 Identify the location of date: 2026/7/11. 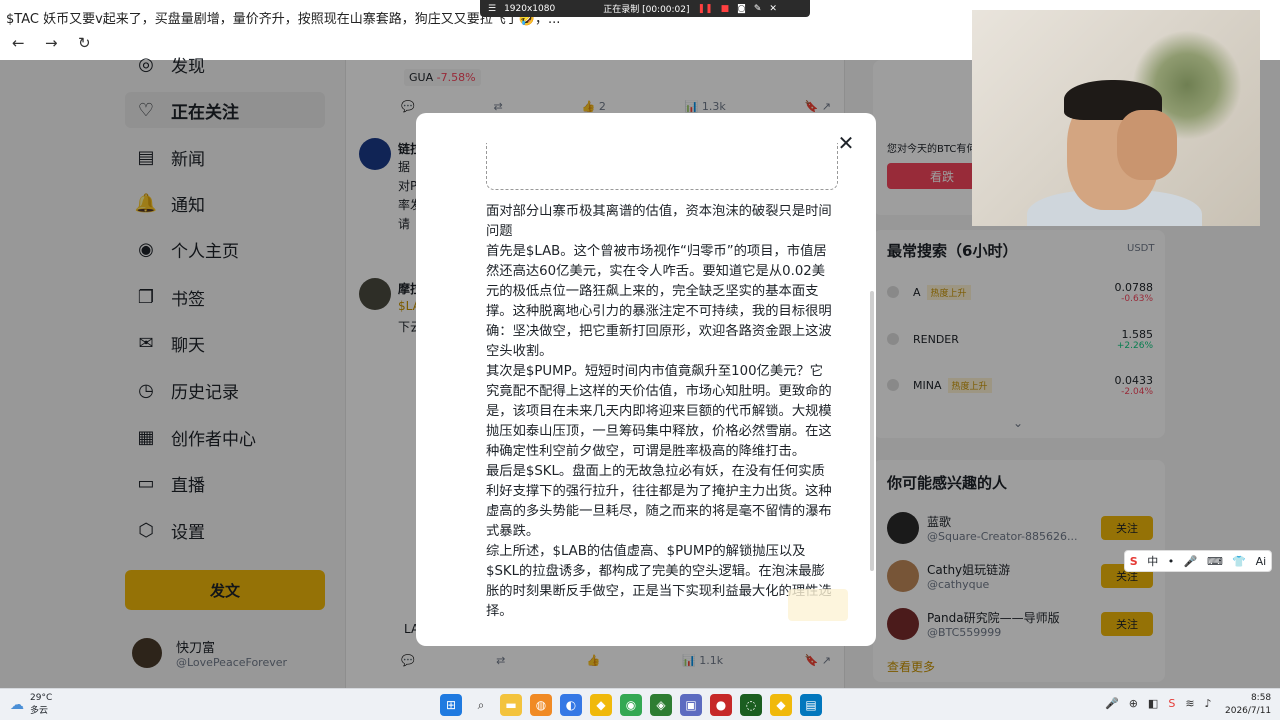
(1248, 711).